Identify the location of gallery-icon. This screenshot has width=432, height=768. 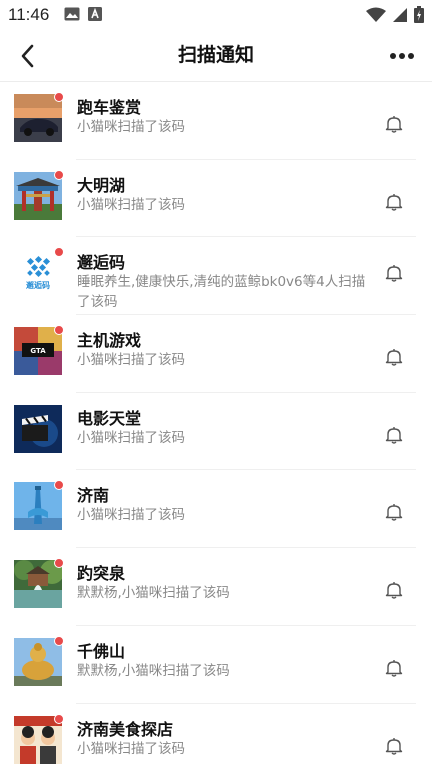
(72, 14).